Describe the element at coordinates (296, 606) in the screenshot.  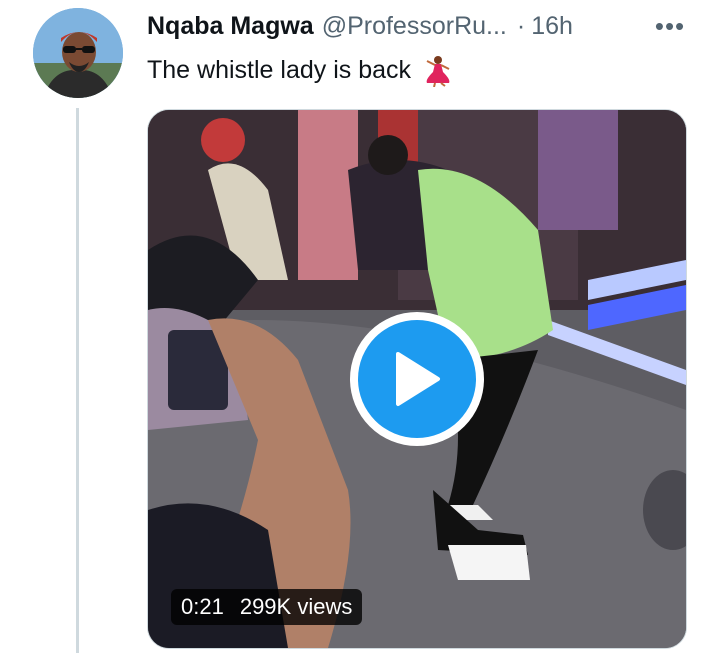
I see `video-views: 299K views` at that location.